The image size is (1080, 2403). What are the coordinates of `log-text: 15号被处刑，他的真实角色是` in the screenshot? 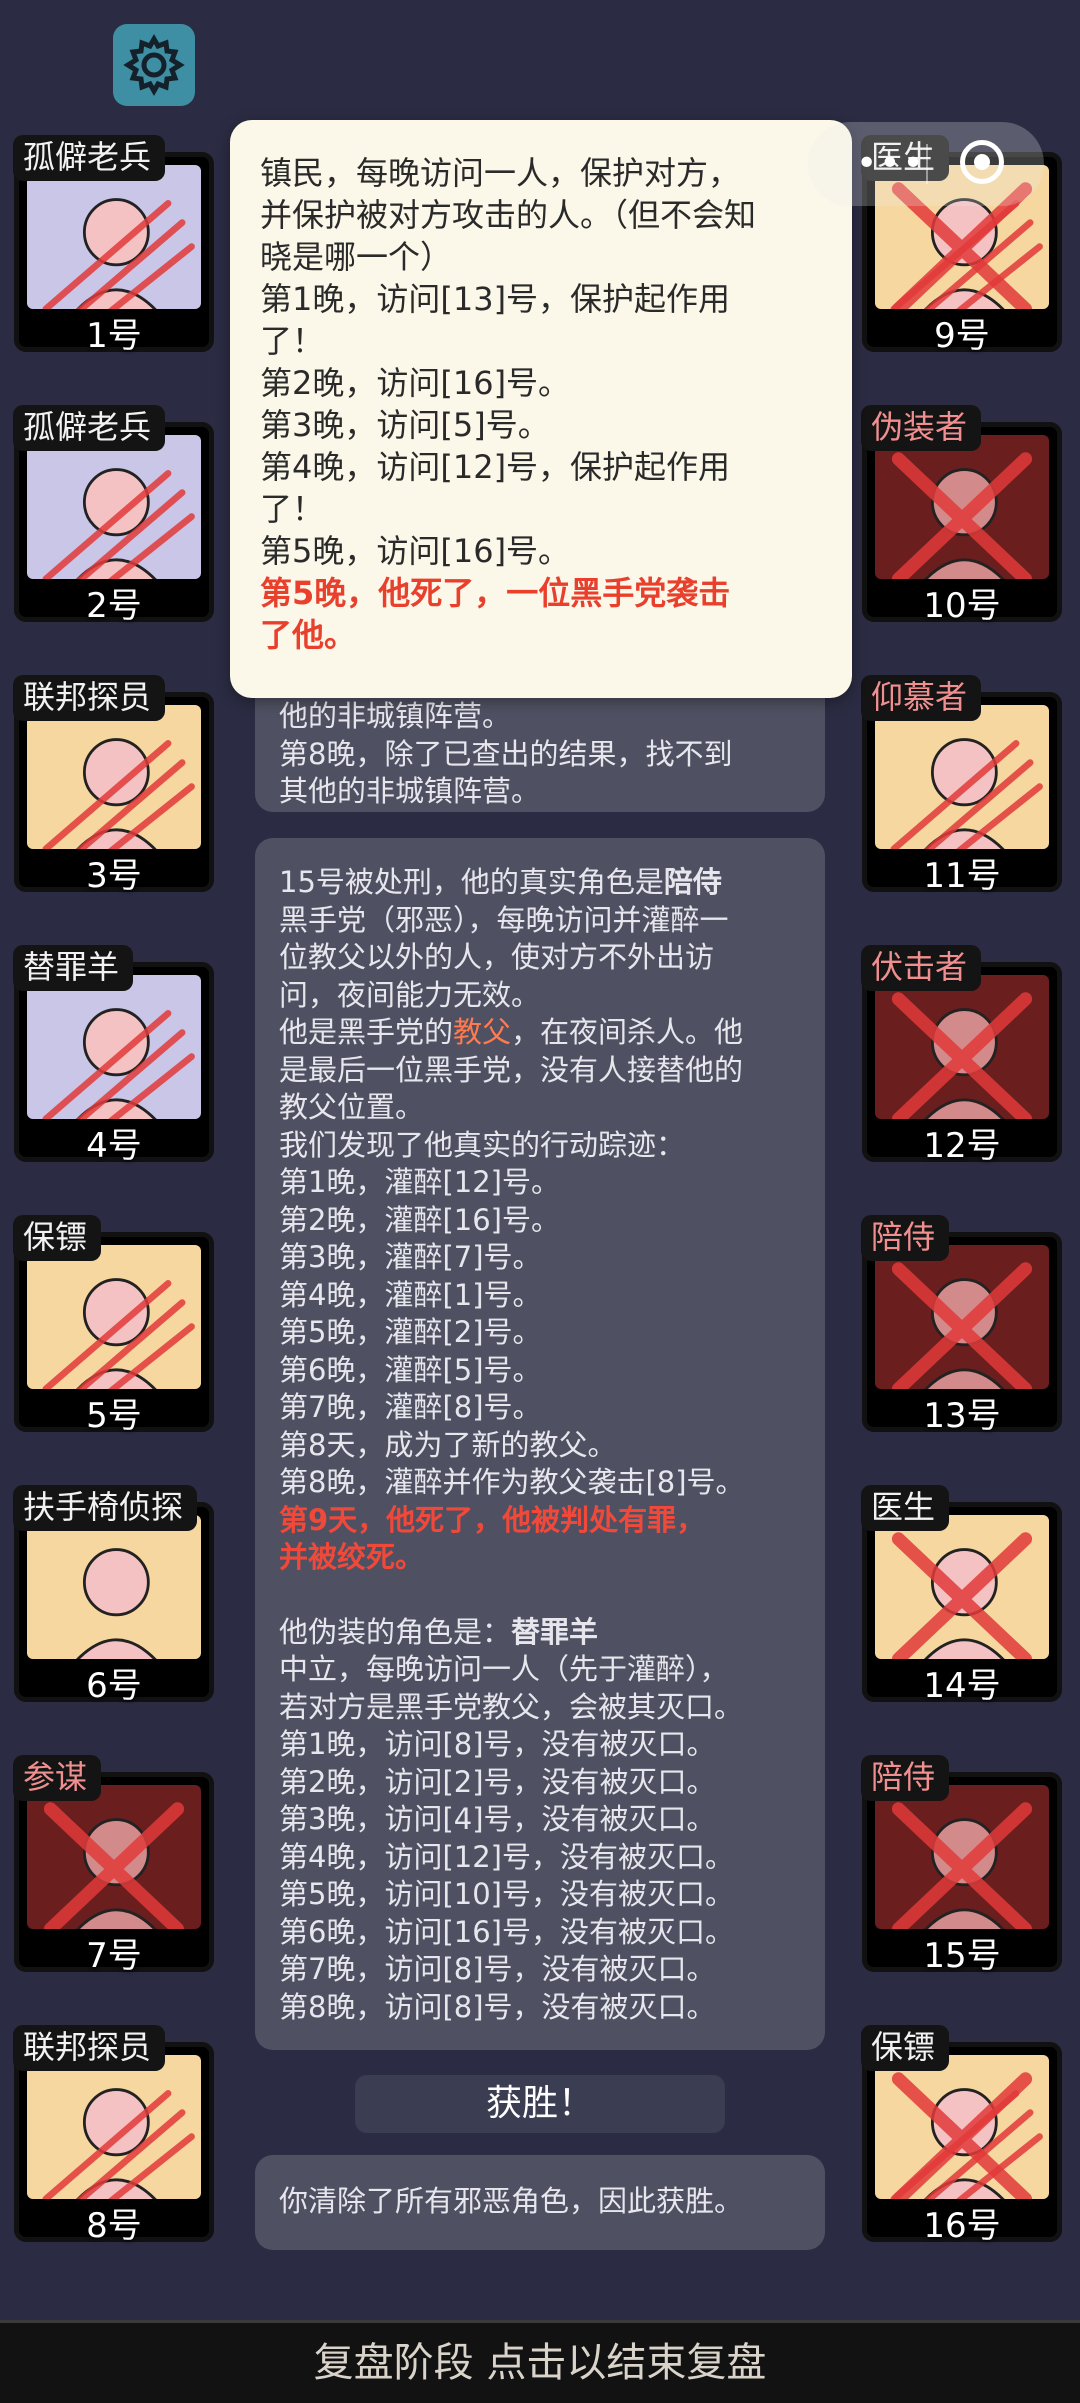 It's located at (471, 882).